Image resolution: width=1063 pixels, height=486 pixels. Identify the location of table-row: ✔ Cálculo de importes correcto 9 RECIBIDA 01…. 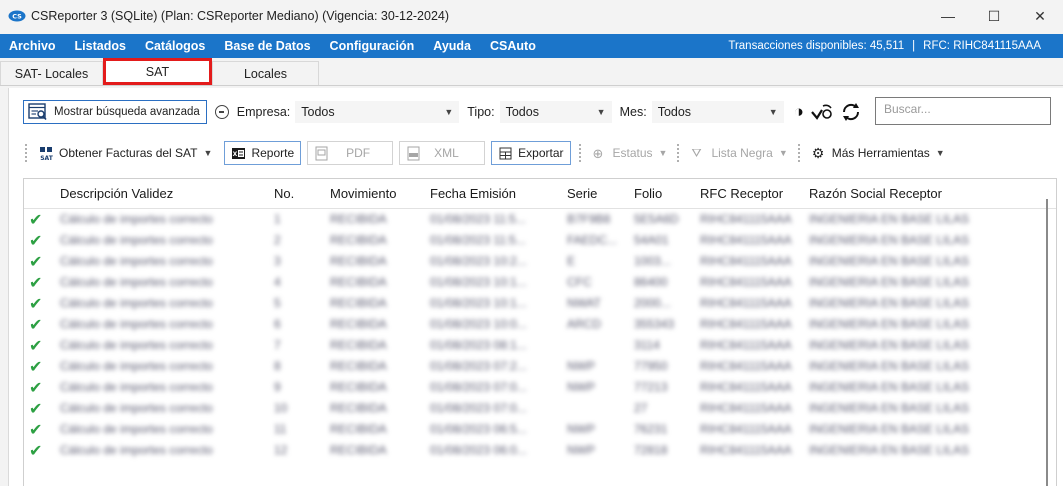
(540, 387).